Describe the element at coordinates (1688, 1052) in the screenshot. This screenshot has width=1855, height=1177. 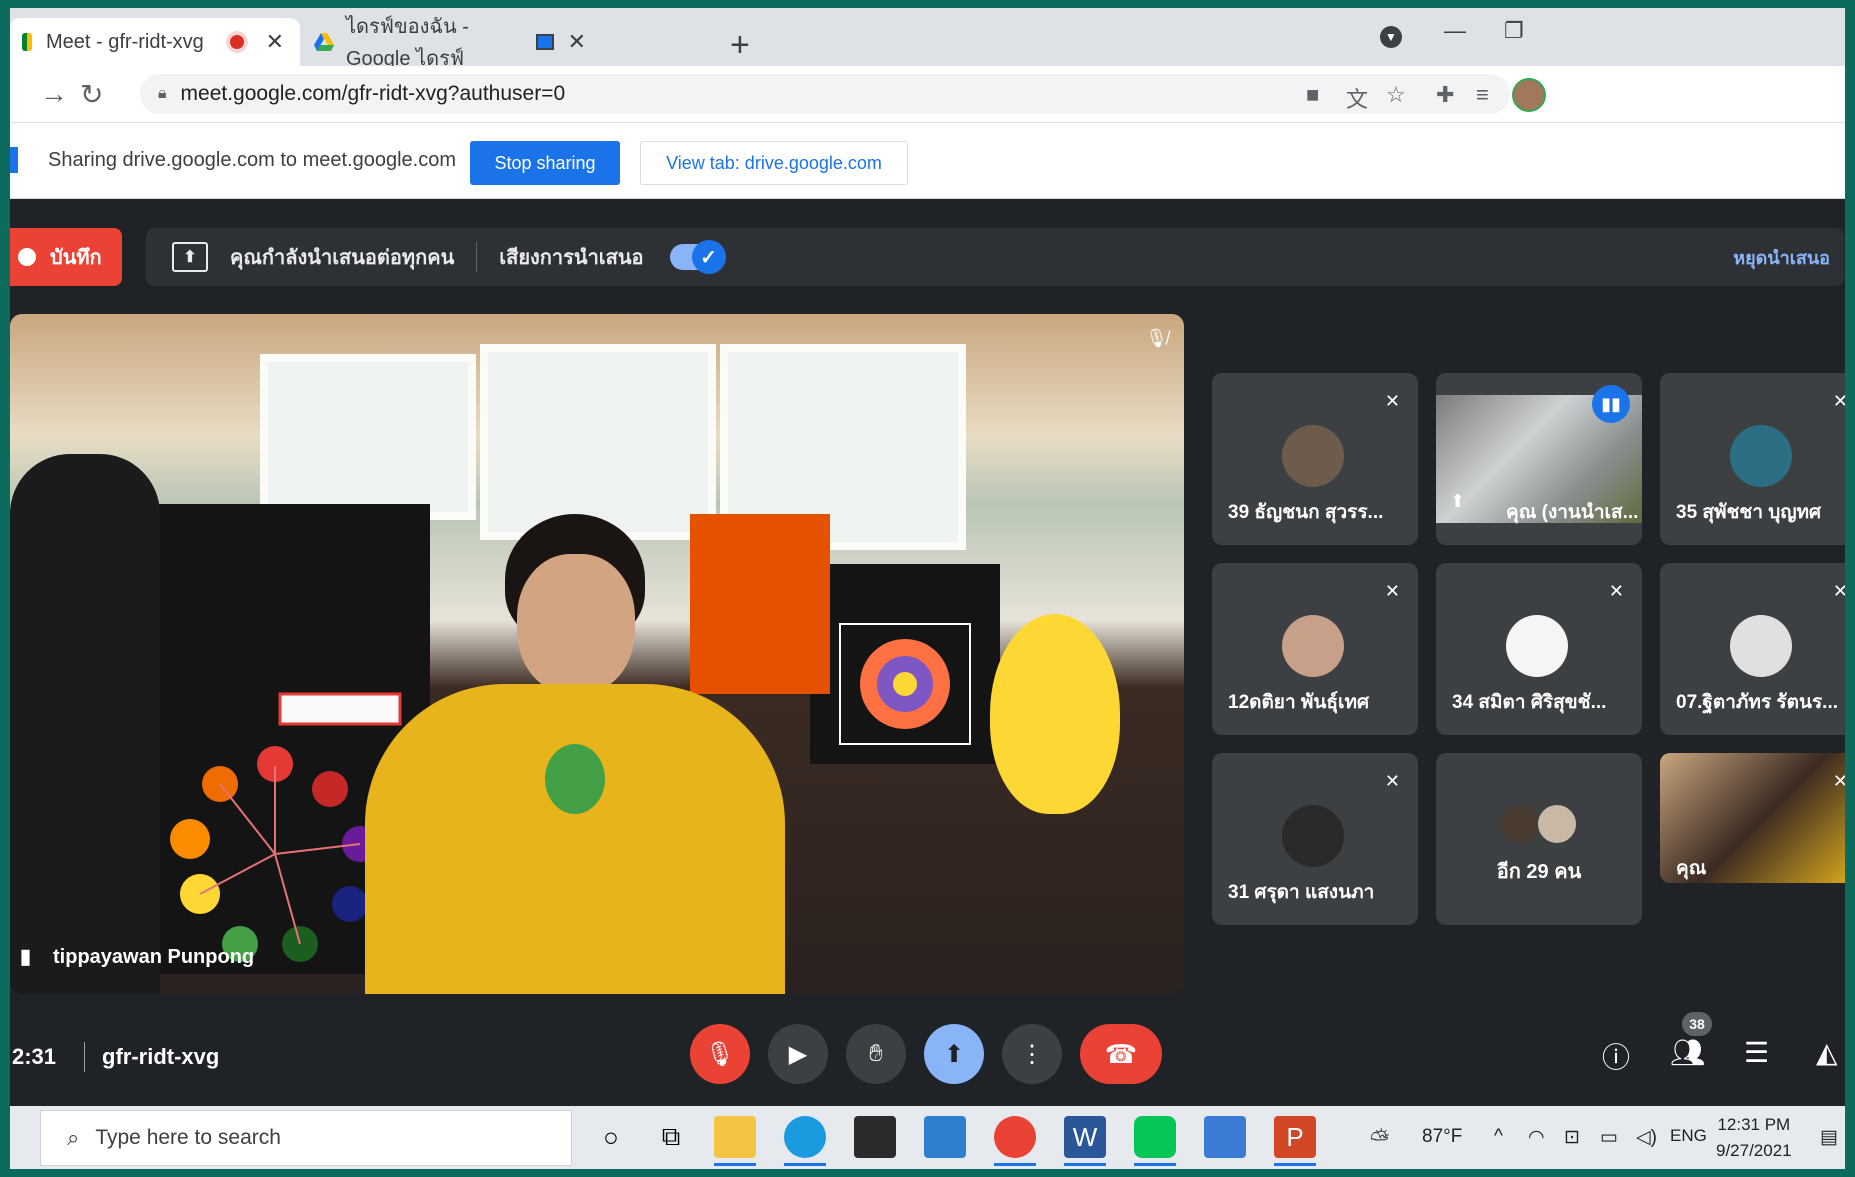
I see `people-icon: 👥︎` at that location.